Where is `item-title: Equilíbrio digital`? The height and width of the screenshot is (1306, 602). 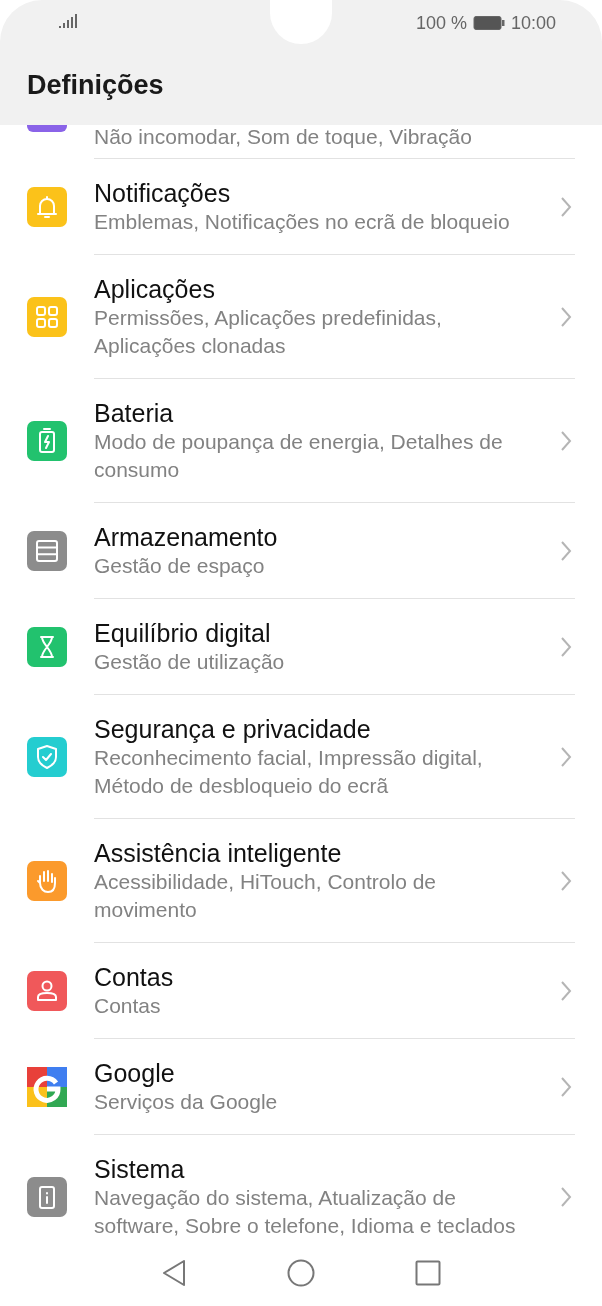
item-title: Equilíbrio digital is located at coordinates (334, 633).